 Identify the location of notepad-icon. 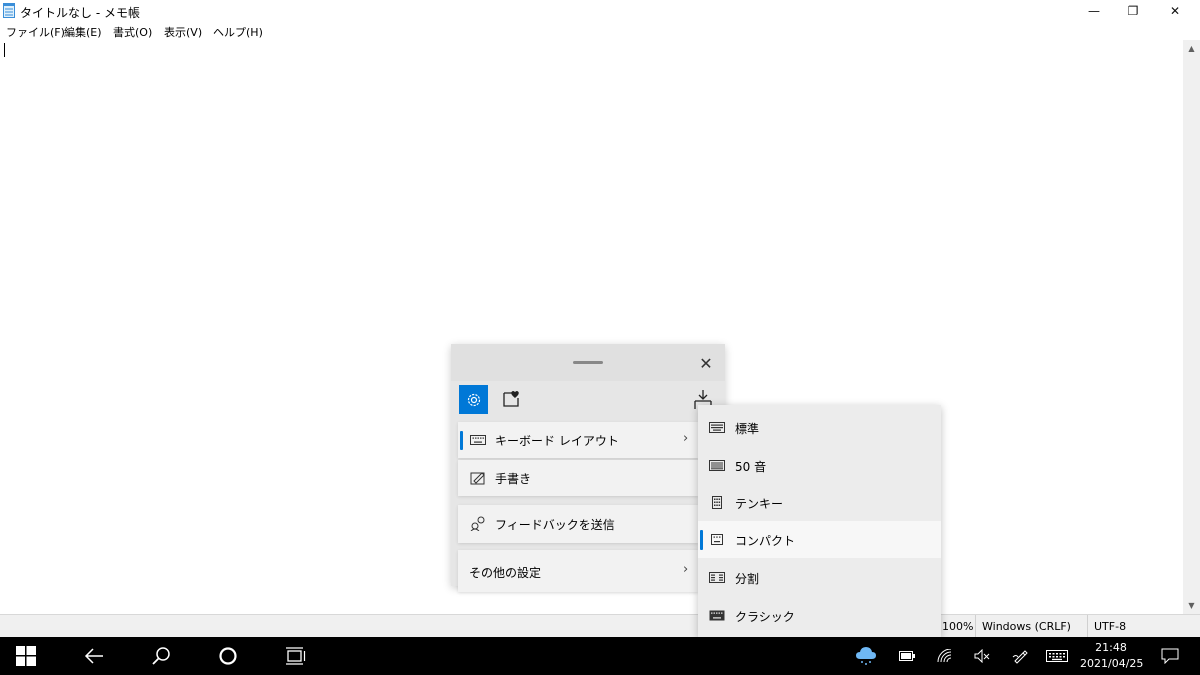
(9, 10).